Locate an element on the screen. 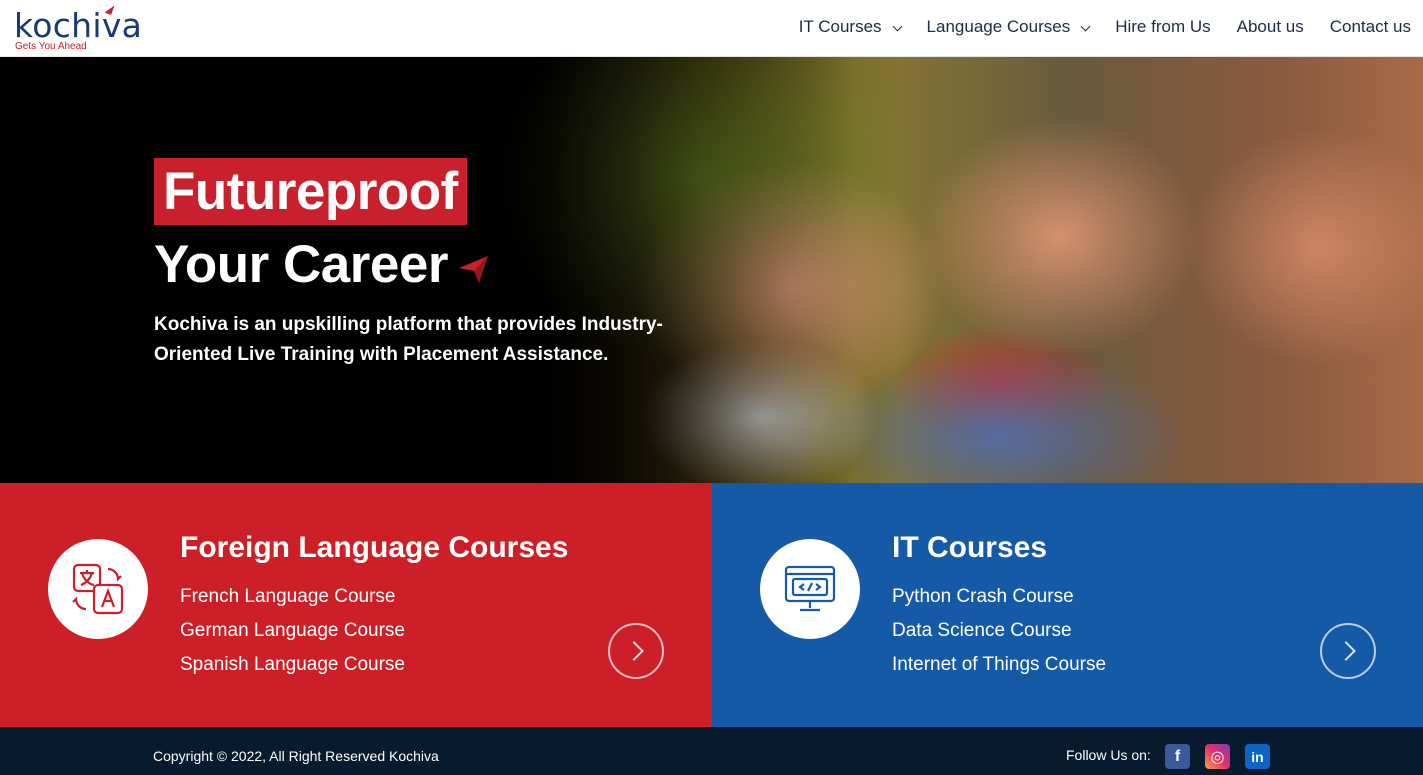 The image size is (1423, 775). course-link-iot: Internet of Things Course is located at coordinates (999, 665).